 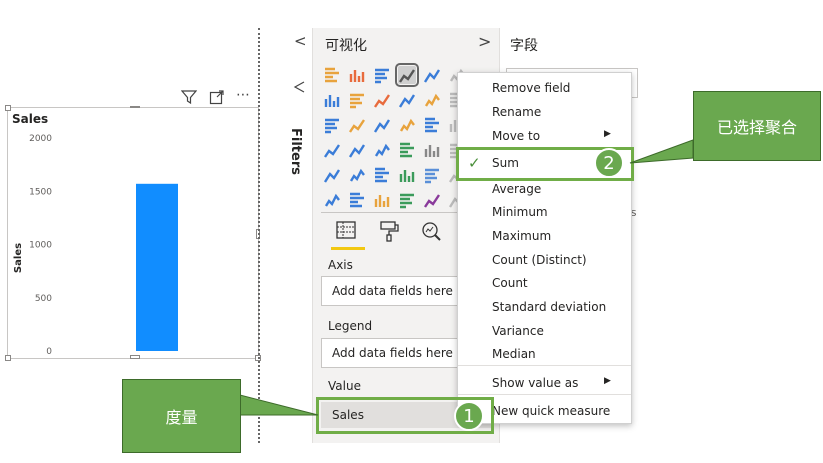 What do you see at coordinates (757, 126) in the screenshot?
I see `aggregate-callout: 已选择聚合` at bounding box center [757, 126].